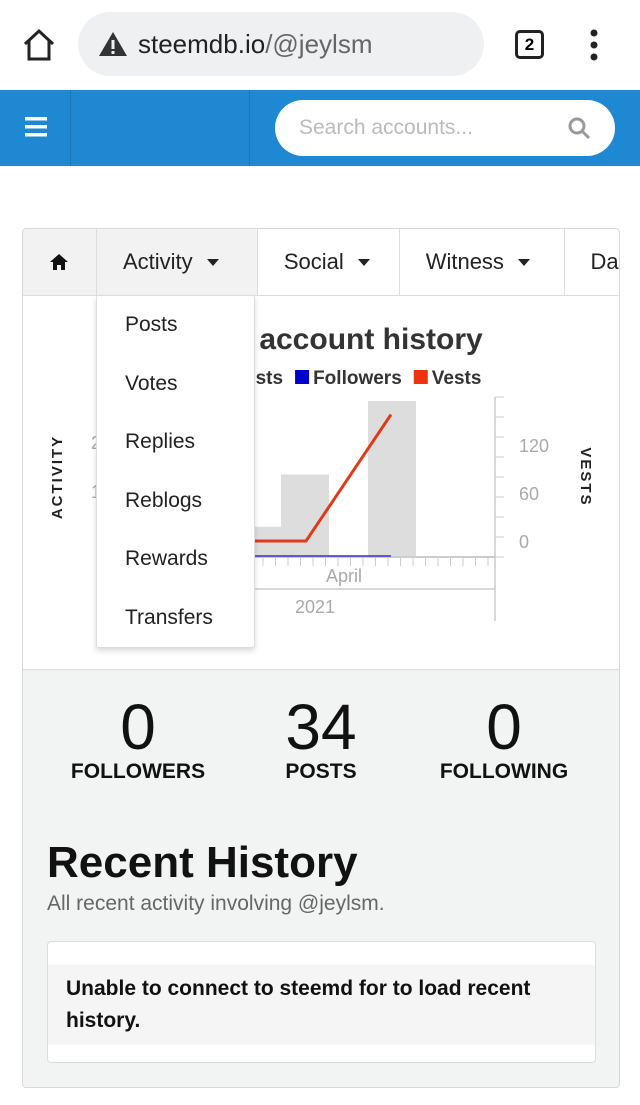 This screenshot has width=640, height=1105. Describe the element at coordinates (321, 771) in the screenshot. I see `stat-label: POSTS` at that location.